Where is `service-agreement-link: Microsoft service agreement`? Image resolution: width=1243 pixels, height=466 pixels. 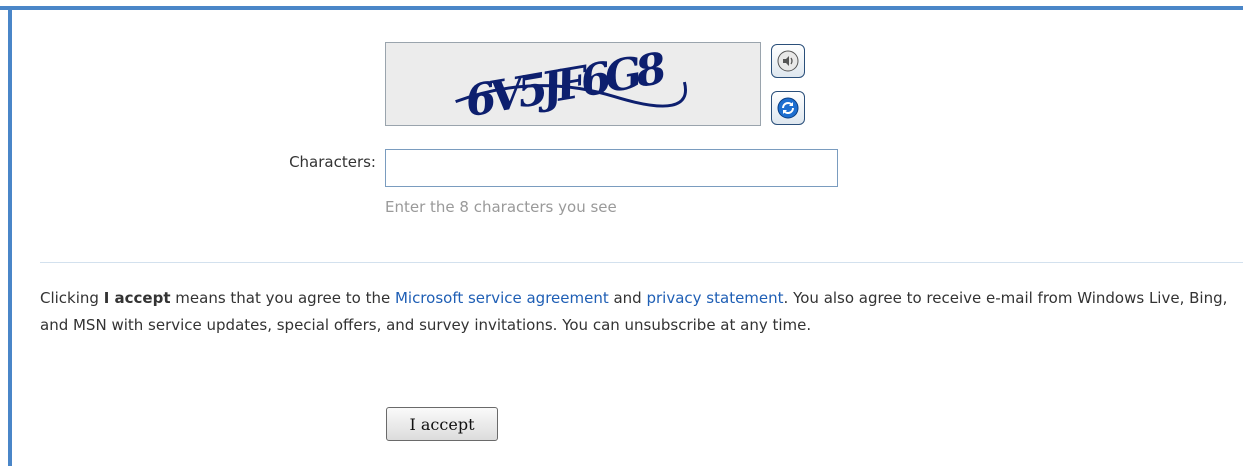 service-agreement-link: Microsoft service agreement is located at coordinates (502, 298).